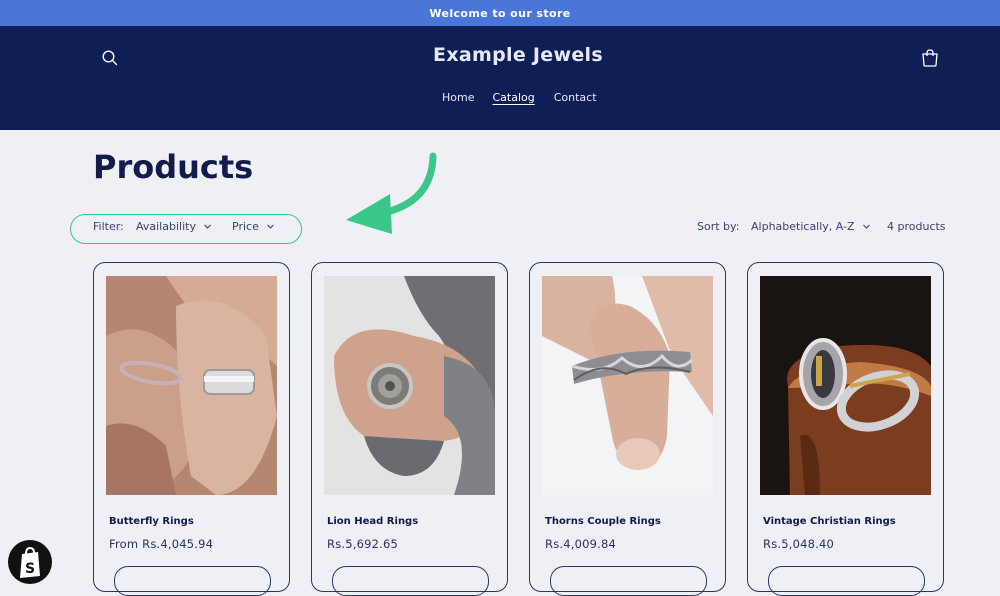 This screenshot has height=596, width=1000. What do you see at coordinates (718, 226) in the screenshot?
I see `sort-label: Sort by:` at bounding box center [718, 226].